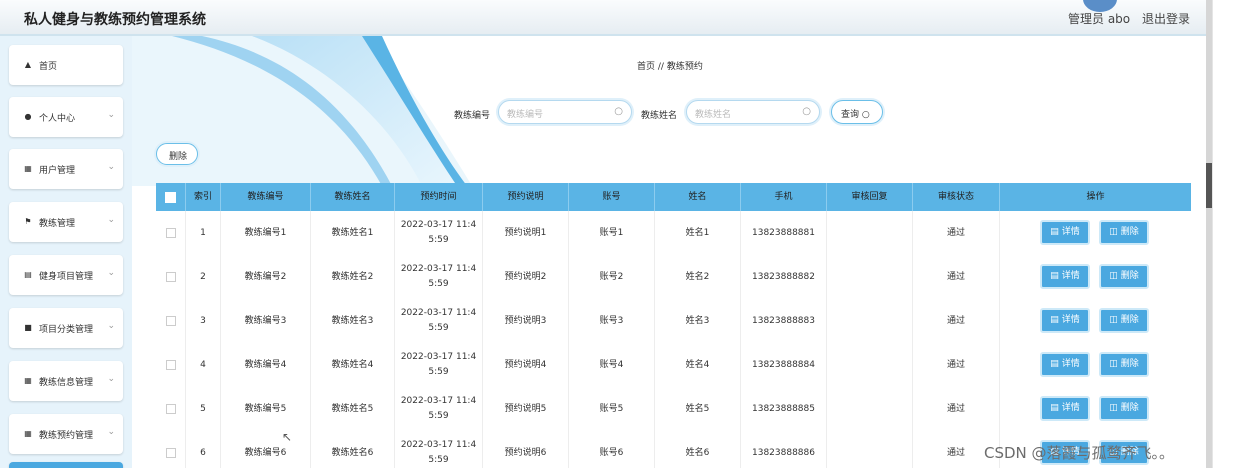 Image resolution: width=1243 pixels, height=468 pixels. I want to click on coach-name-input: 教练姓名 ○, so click(753, 112).